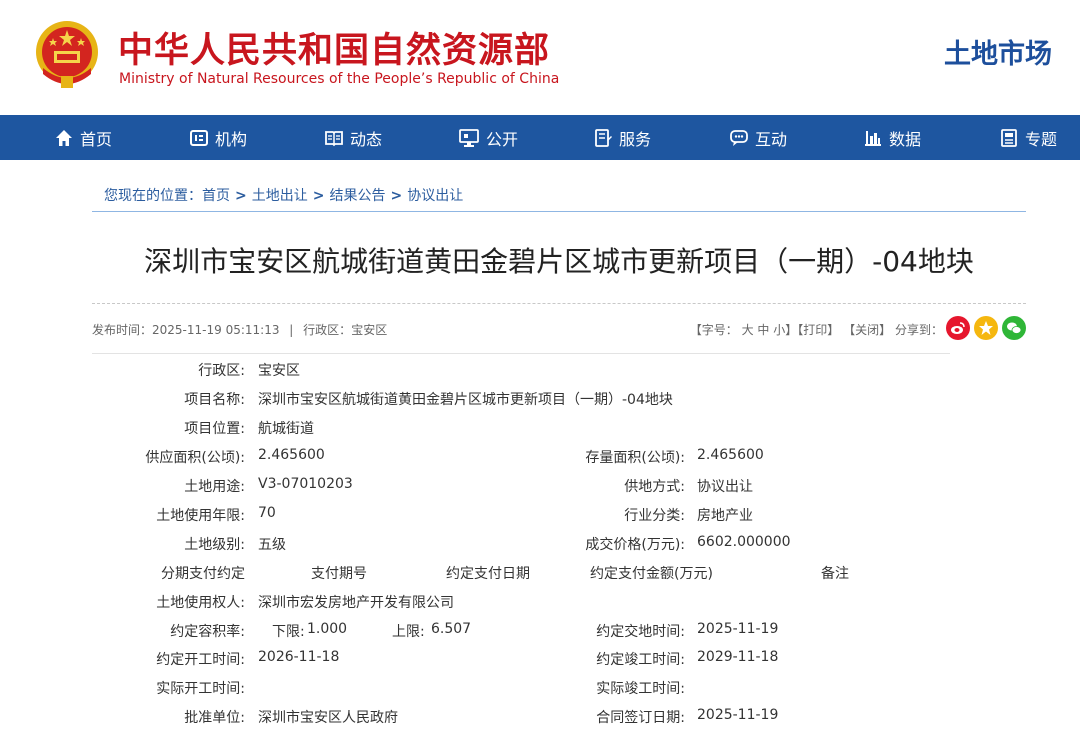  I want to click on nav-label: 机构, so click(231, 139).